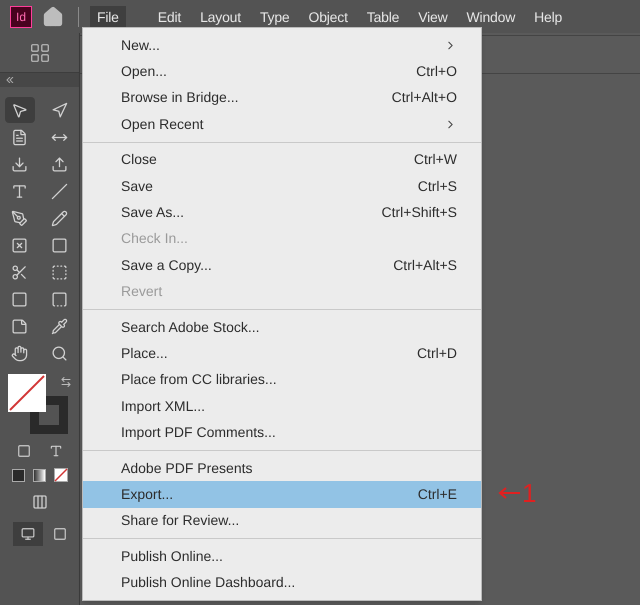  I want to click on menu-bar-item: Edit, so click(169, 19).